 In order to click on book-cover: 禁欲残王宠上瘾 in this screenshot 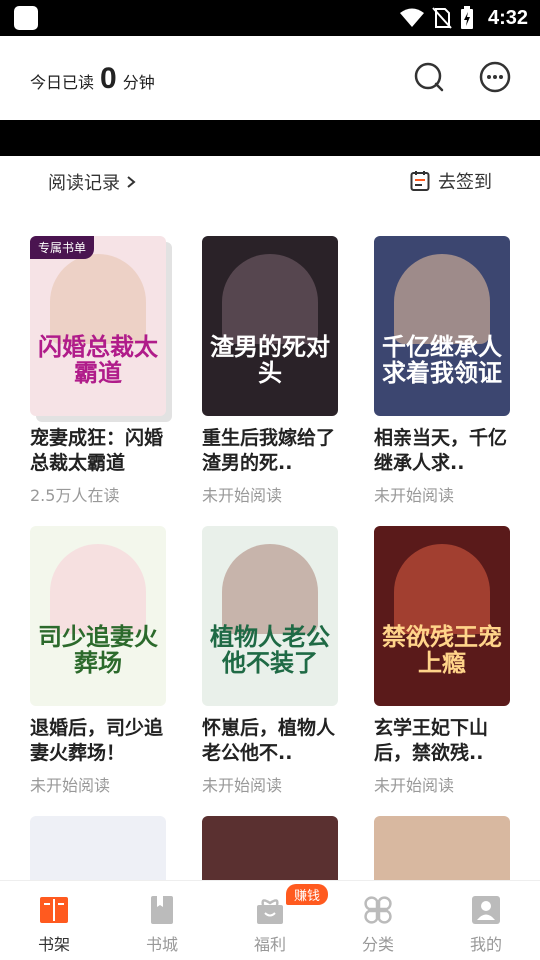, I will do `click(442, 616)`.